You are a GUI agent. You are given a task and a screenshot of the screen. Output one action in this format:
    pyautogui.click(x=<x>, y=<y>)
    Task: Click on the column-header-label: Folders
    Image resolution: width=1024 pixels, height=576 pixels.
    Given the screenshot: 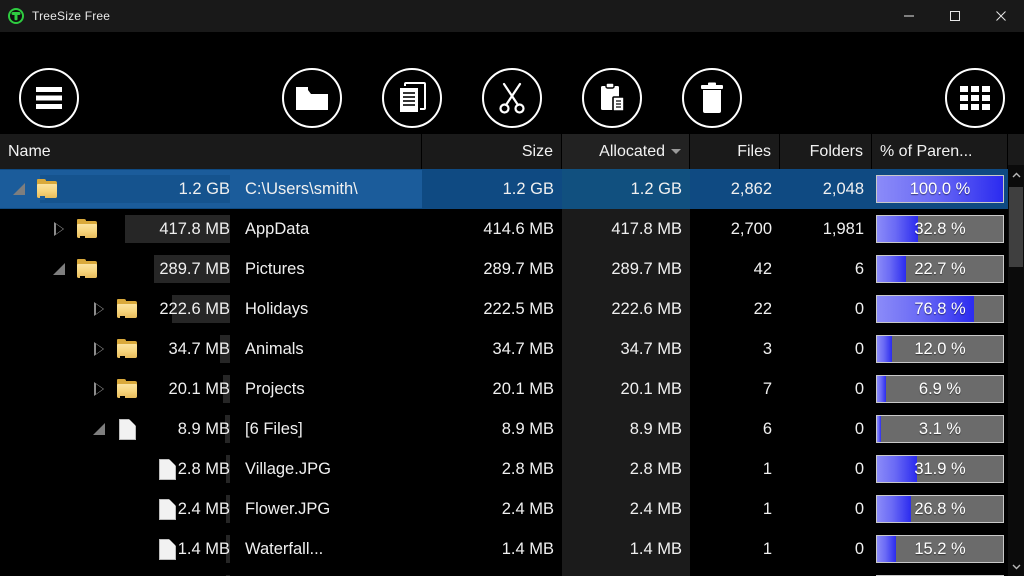 What is the action you would take?
    pyautogui.click(x=836, y=151)
    